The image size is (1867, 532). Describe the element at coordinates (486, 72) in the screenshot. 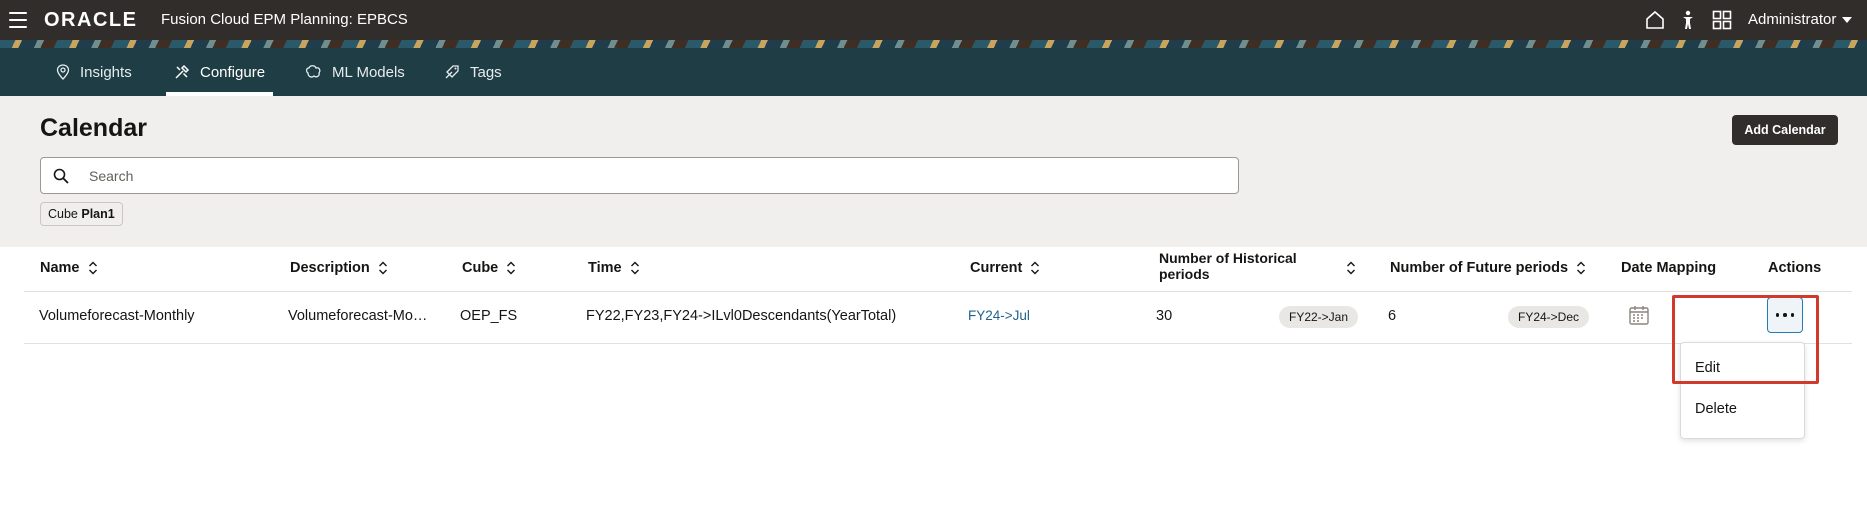

I see `tab-label: Tags` at that location.